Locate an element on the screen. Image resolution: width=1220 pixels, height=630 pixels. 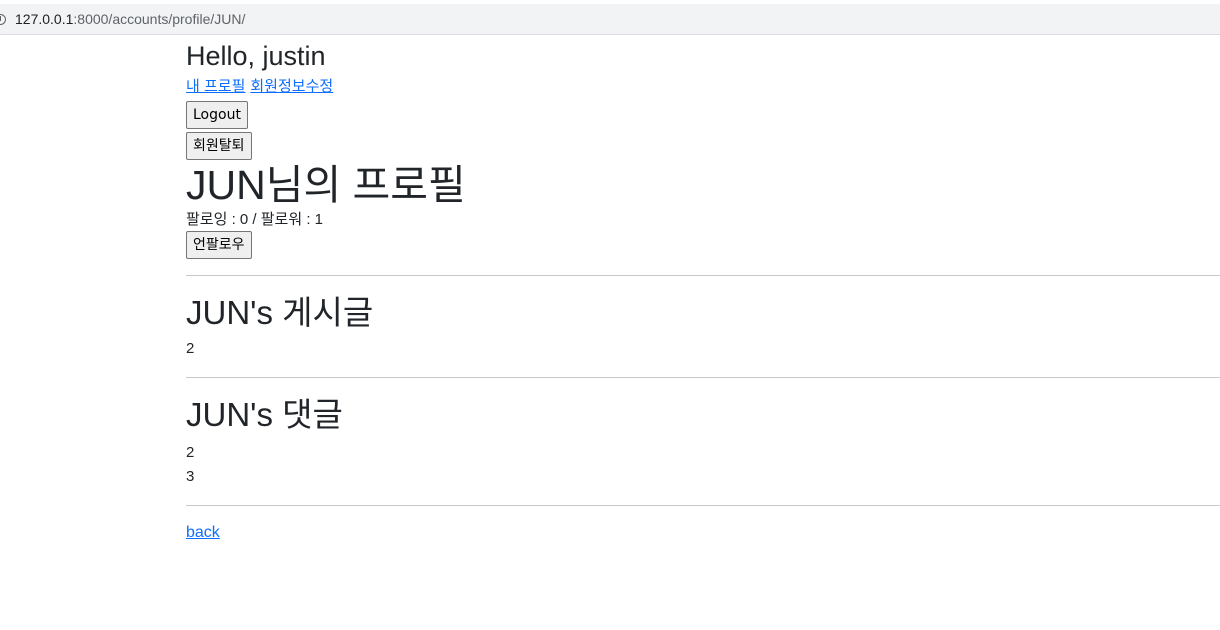
edit-account-link: 회원정보수정 is located at coordinates (291, 86).